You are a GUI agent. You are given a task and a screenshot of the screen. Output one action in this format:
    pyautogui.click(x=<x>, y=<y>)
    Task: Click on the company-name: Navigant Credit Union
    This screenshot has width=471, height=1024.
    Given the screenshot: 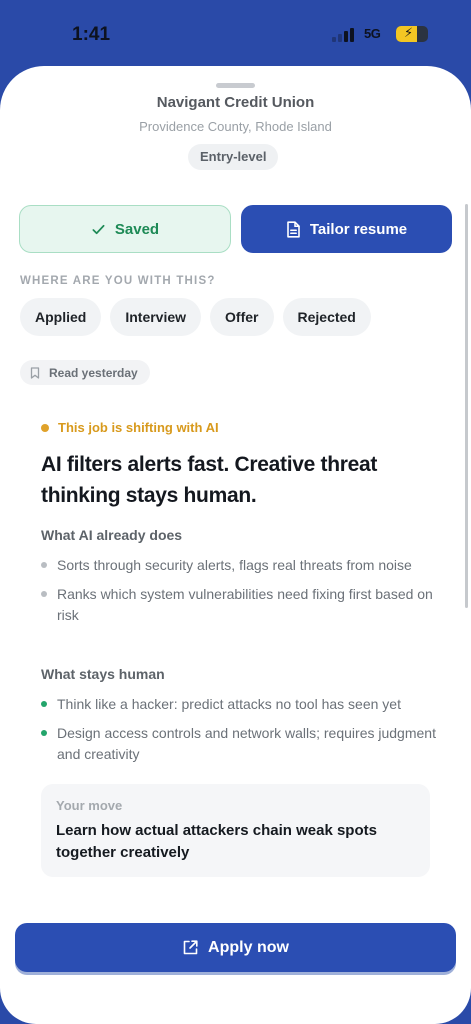 What is the action you would take?
    pyautogui.click(x=235, y=102)
    